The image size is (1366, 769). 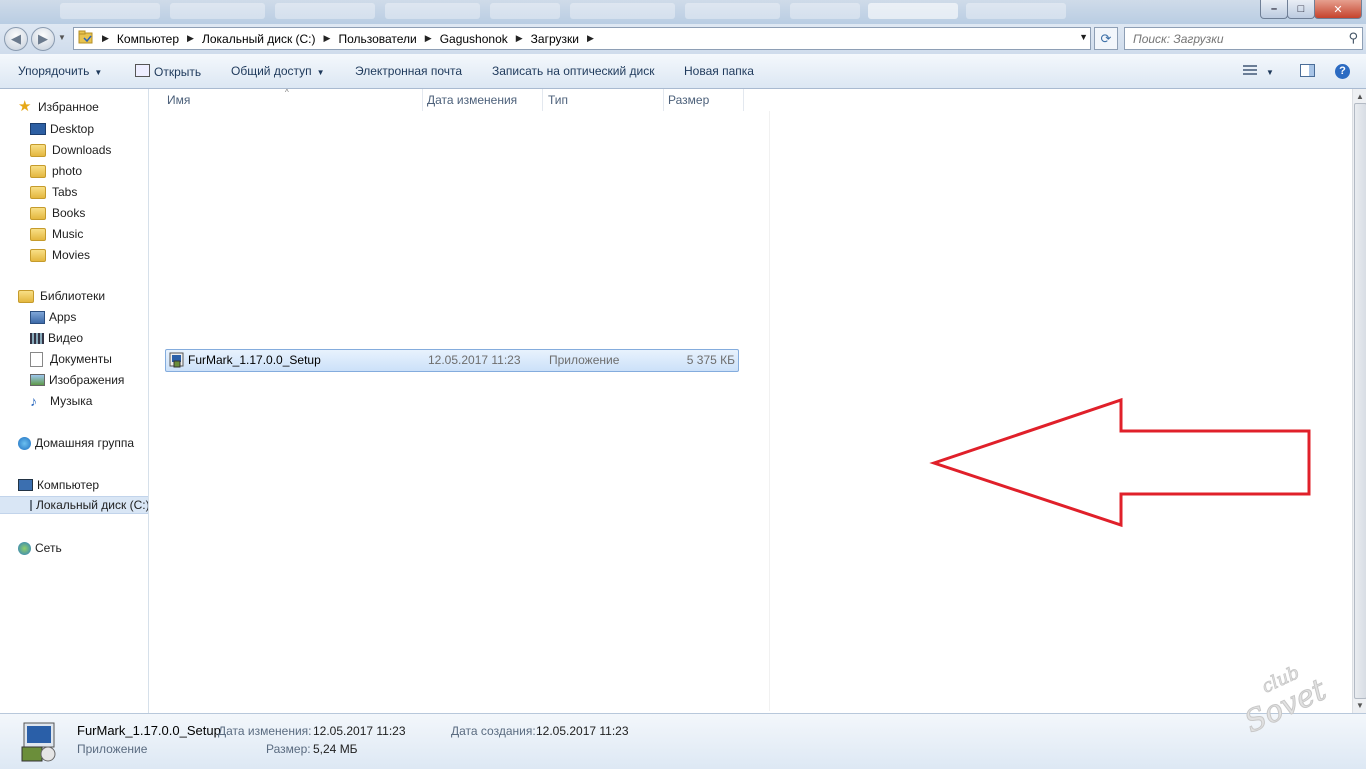 I want to click on details-file-type: Приложение, so click(x=112, y=749).